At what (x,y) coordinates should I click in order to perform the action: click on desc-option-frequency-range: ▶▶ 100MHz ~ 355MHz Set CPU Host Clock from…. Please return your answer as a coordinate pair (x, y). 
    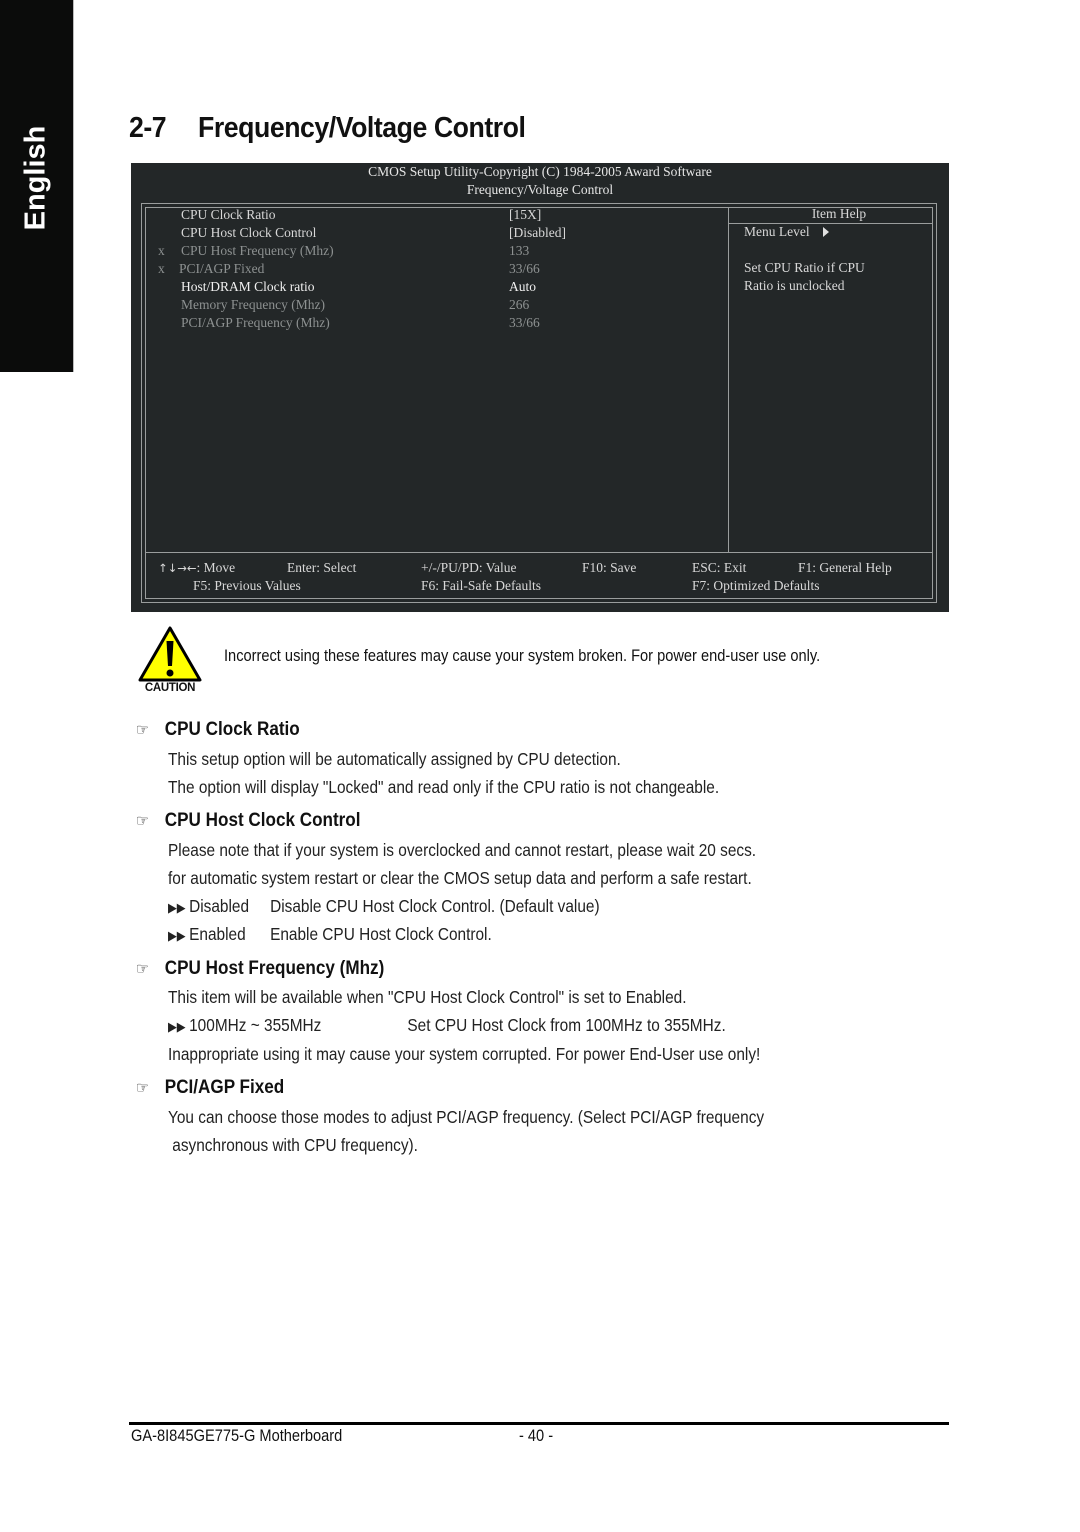
    Looking at the image, I should click on (447, 1025).